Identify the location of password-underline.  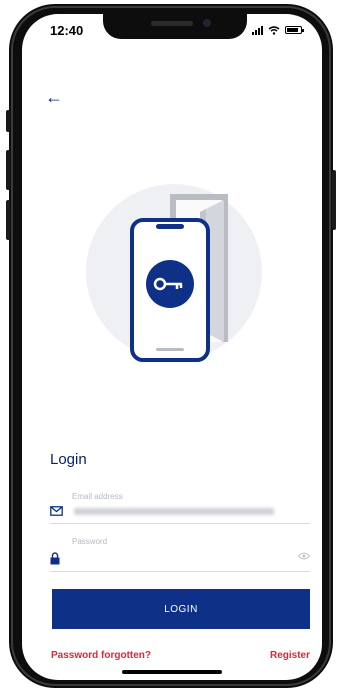
(180, 571).